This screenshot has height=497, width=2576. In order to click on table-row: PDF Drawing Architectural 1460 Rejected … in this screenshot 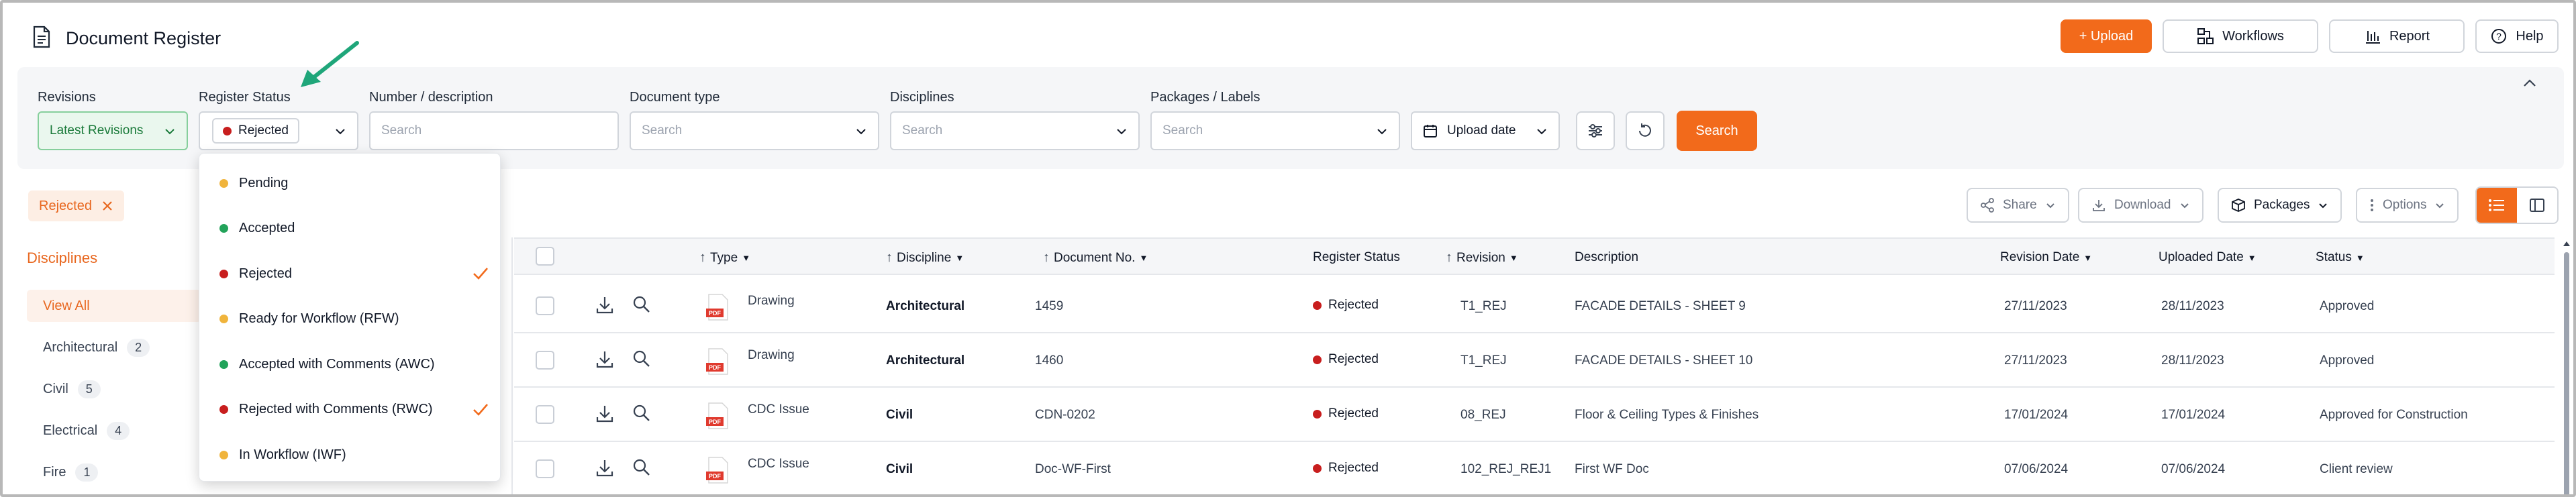, I will do `click(1534, 361)`.